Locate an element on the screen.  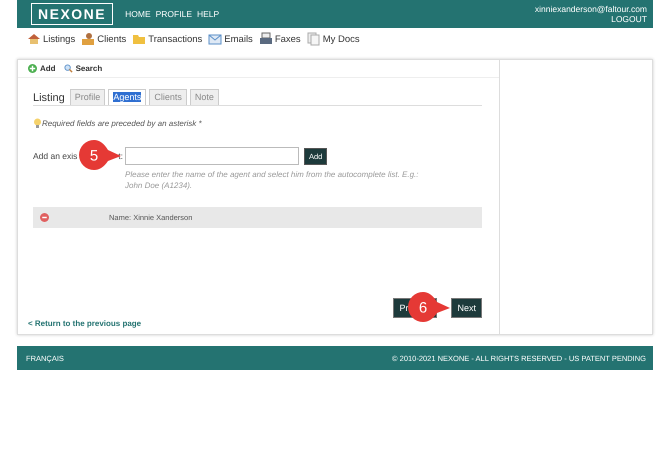
user-email: xinniexanderson@faltour.com is located at coordinates (590, 9).